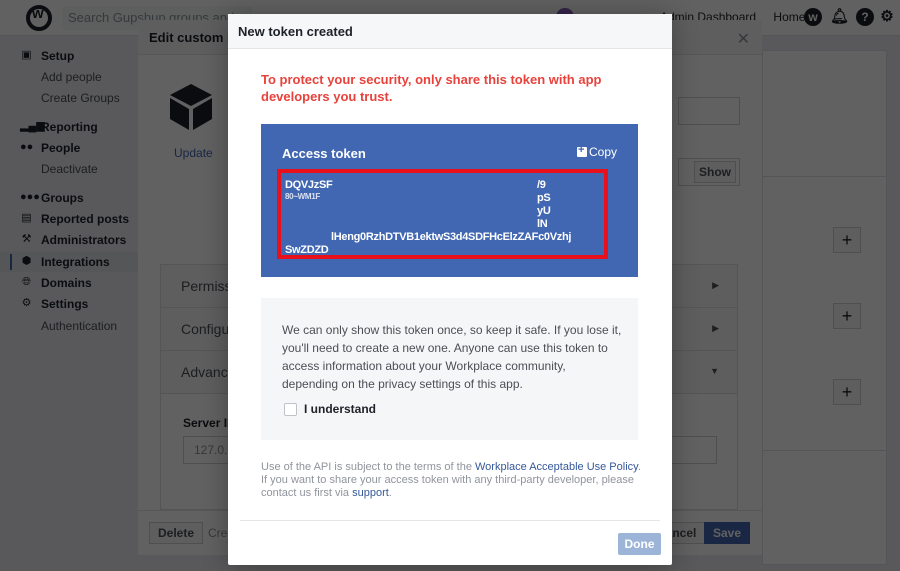 Image resolution: width=900 pixels, height=571 pixels. What do you see at coordinates (639, 544) in the screenshot?
I see `done-button: Done` at bounding box center [639, 544].